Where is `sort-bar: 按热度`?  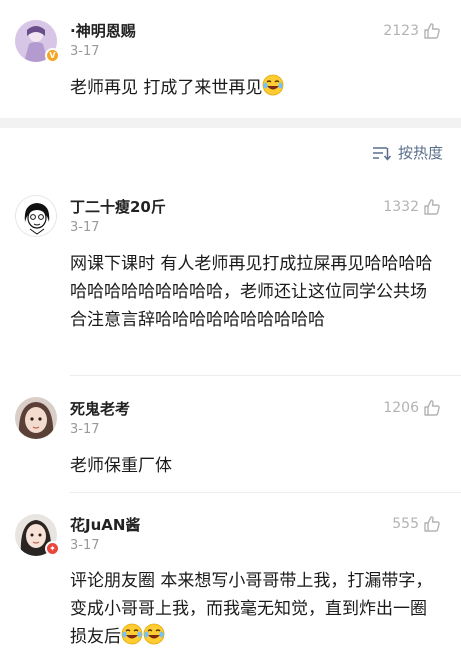 sort-bar: 按热度 is located at coordinates (230, 151).